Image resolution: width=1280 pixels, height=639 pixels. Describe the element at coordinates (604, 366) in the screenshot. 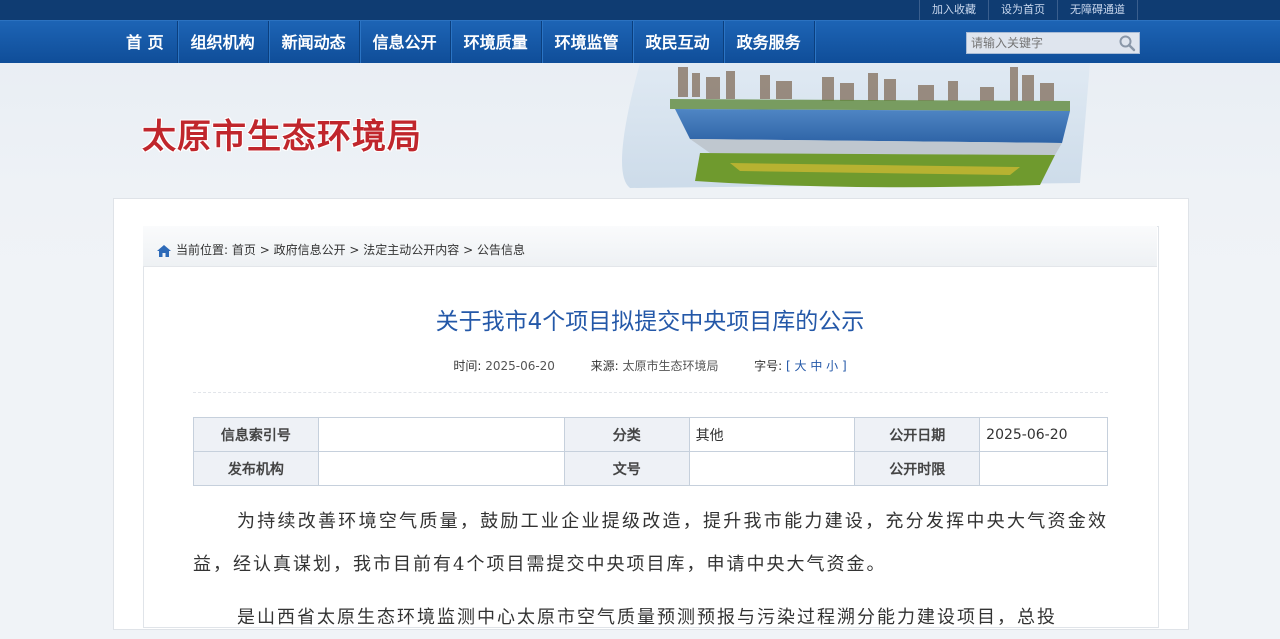

I see `source-label: 来源:` at that location.